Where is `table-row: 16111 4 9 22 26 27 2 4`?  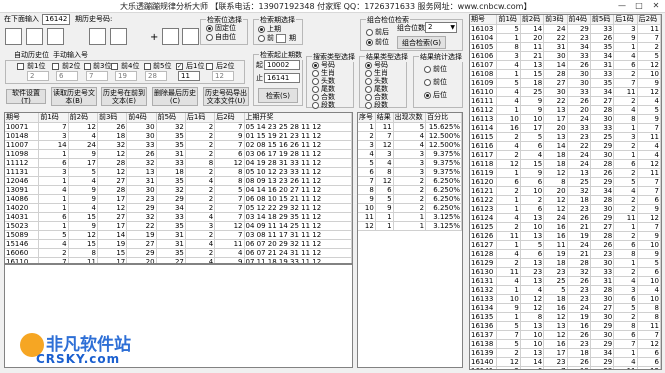 table-row: 16111 4 9 22 26 27 2 4 is located at coordinates (565, 101).